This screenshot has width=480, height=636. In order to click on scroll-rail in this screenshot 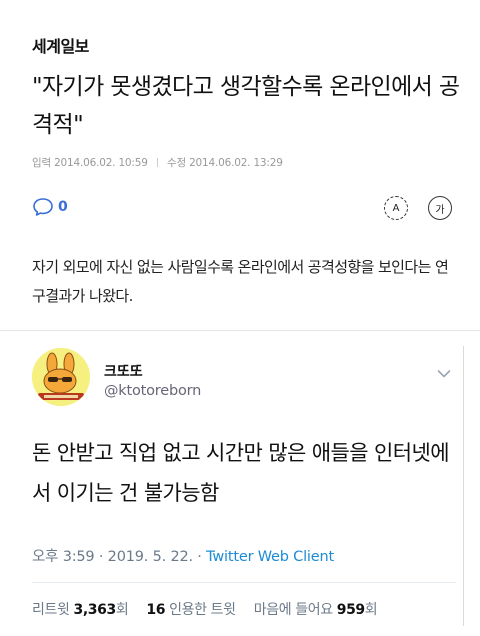, I will do `click(463, 486)`.